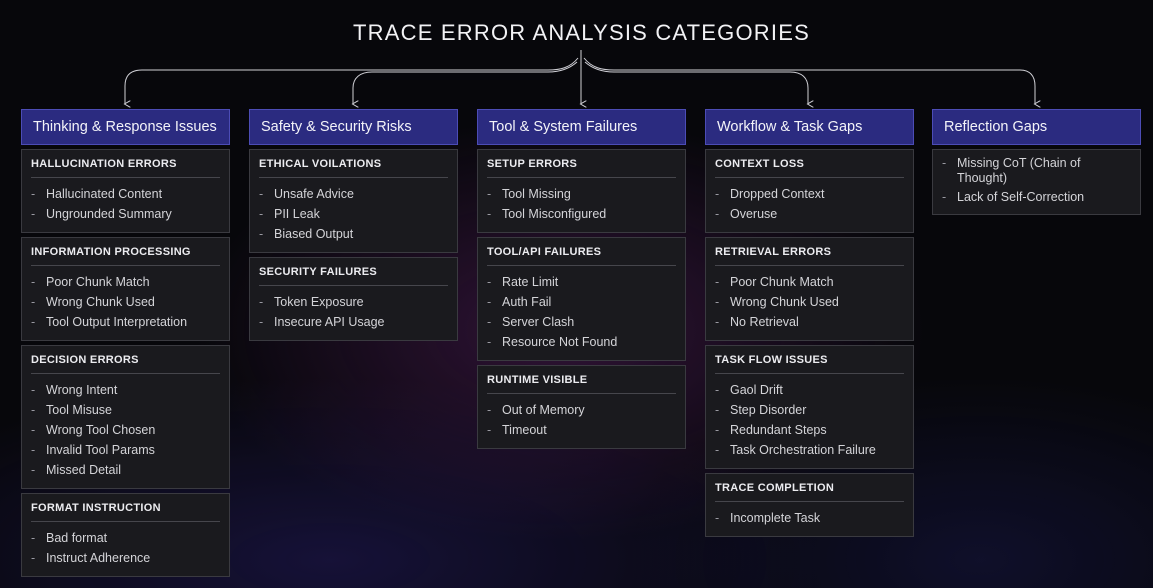  Describe the element at coordinates (552, 342) in the screenshot. I see `list-item: - Resource Not Found` at that location.